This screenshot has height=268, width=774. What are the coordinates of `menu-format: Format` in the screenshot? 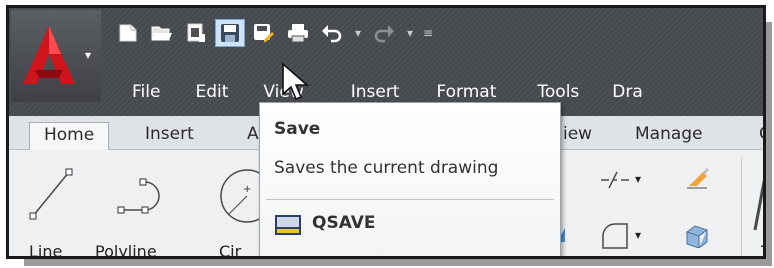 It's located at (474, 92).